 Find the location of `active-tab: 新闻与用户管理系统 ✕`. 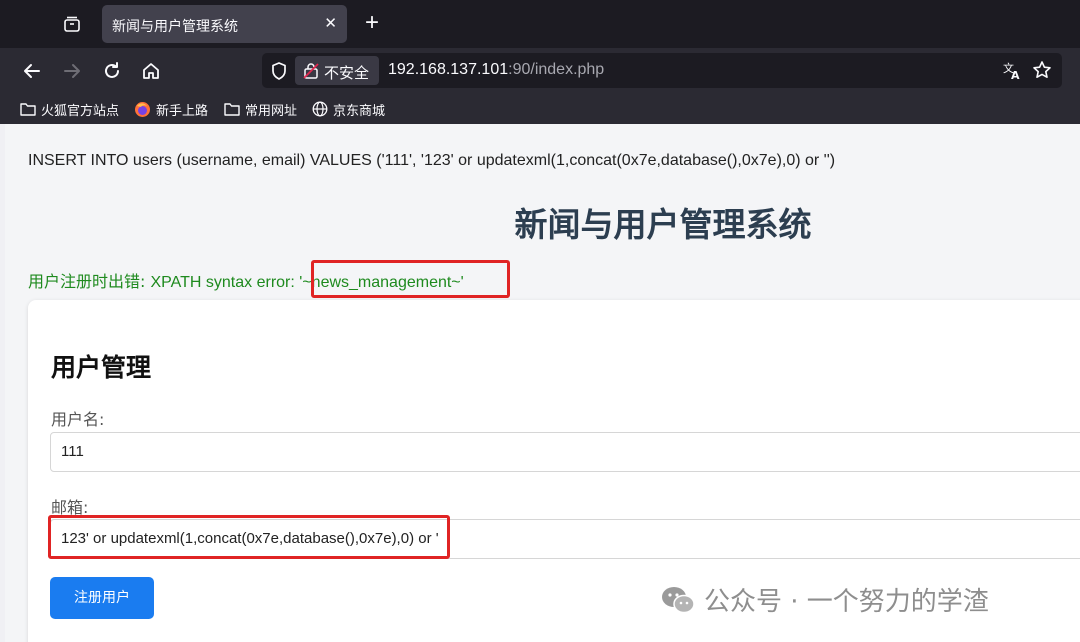

active-tab: 新闻与用户管理系统 ✕ is located at coordinates (224, 24).